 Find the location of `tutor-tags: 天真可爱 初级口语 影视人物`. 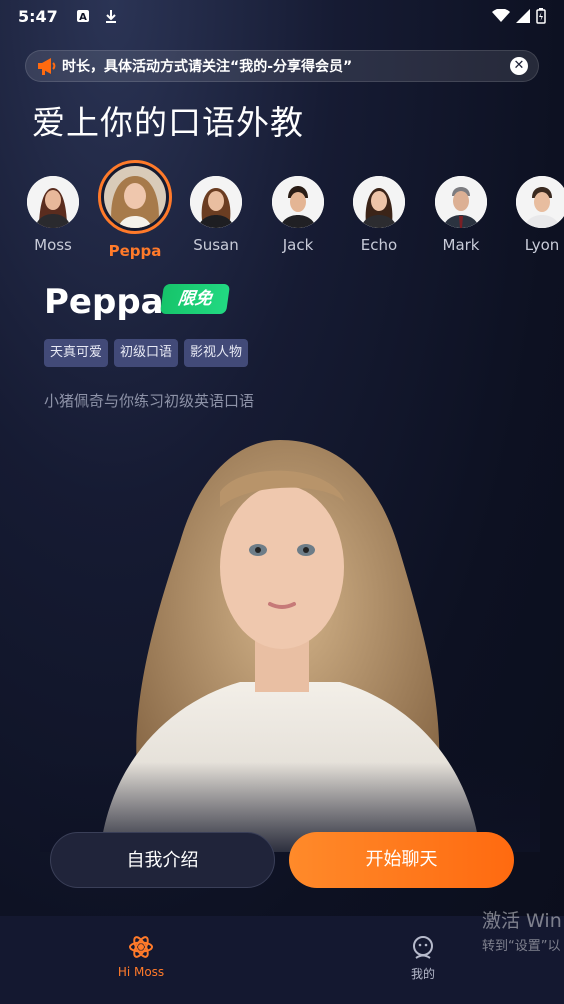

tutor-tags: 天真可爱 初级口语 影视人物 is located at coordinates (146, 353).